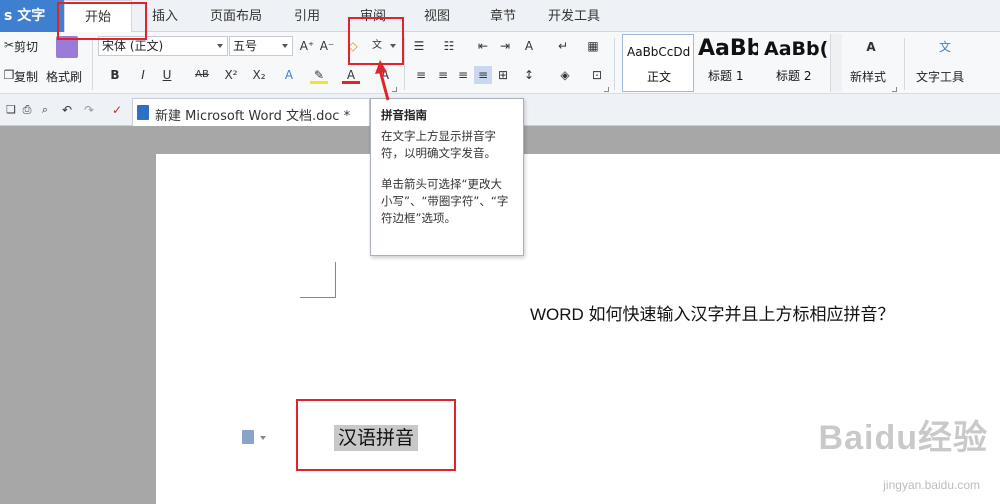 This screenshot has height=504, width=1000. Describe the element at coordinates (319, 75) in the screenshot. I see `highlight-icon: ✎` at that location.